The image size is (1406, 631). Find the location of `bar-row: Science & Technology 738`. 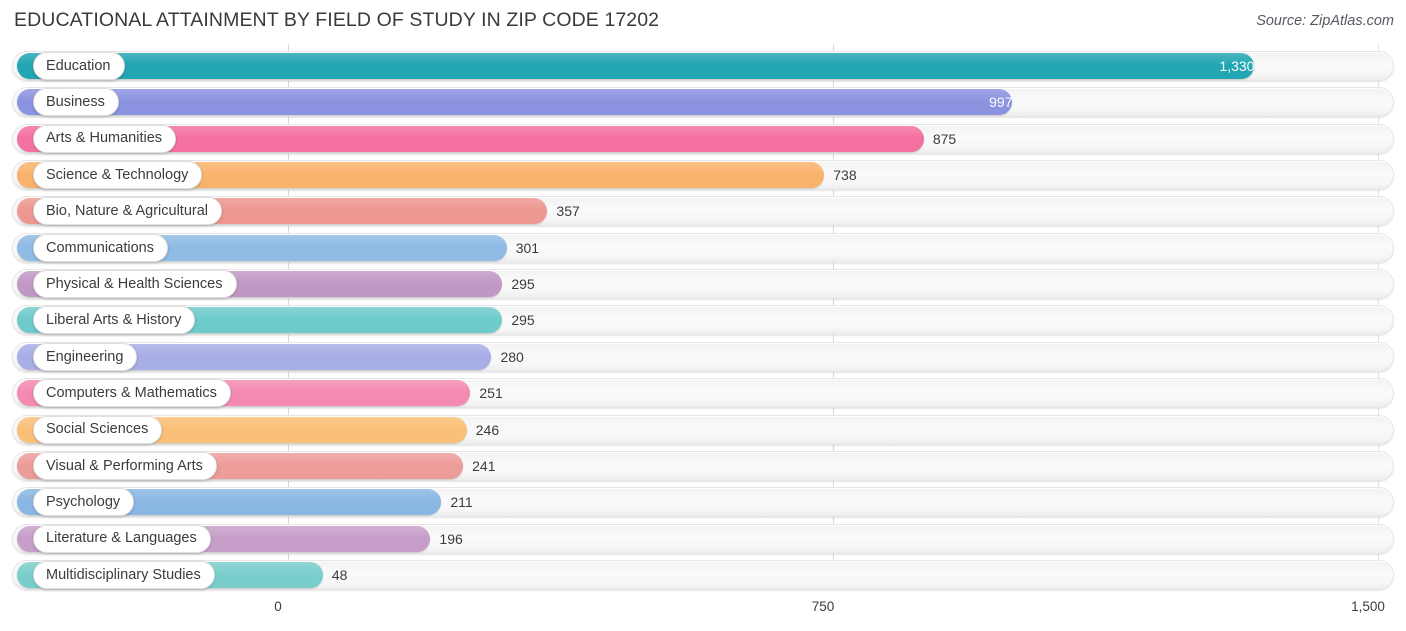

bar-row: Science & Technology 738 is located at coordinates (703, 175).